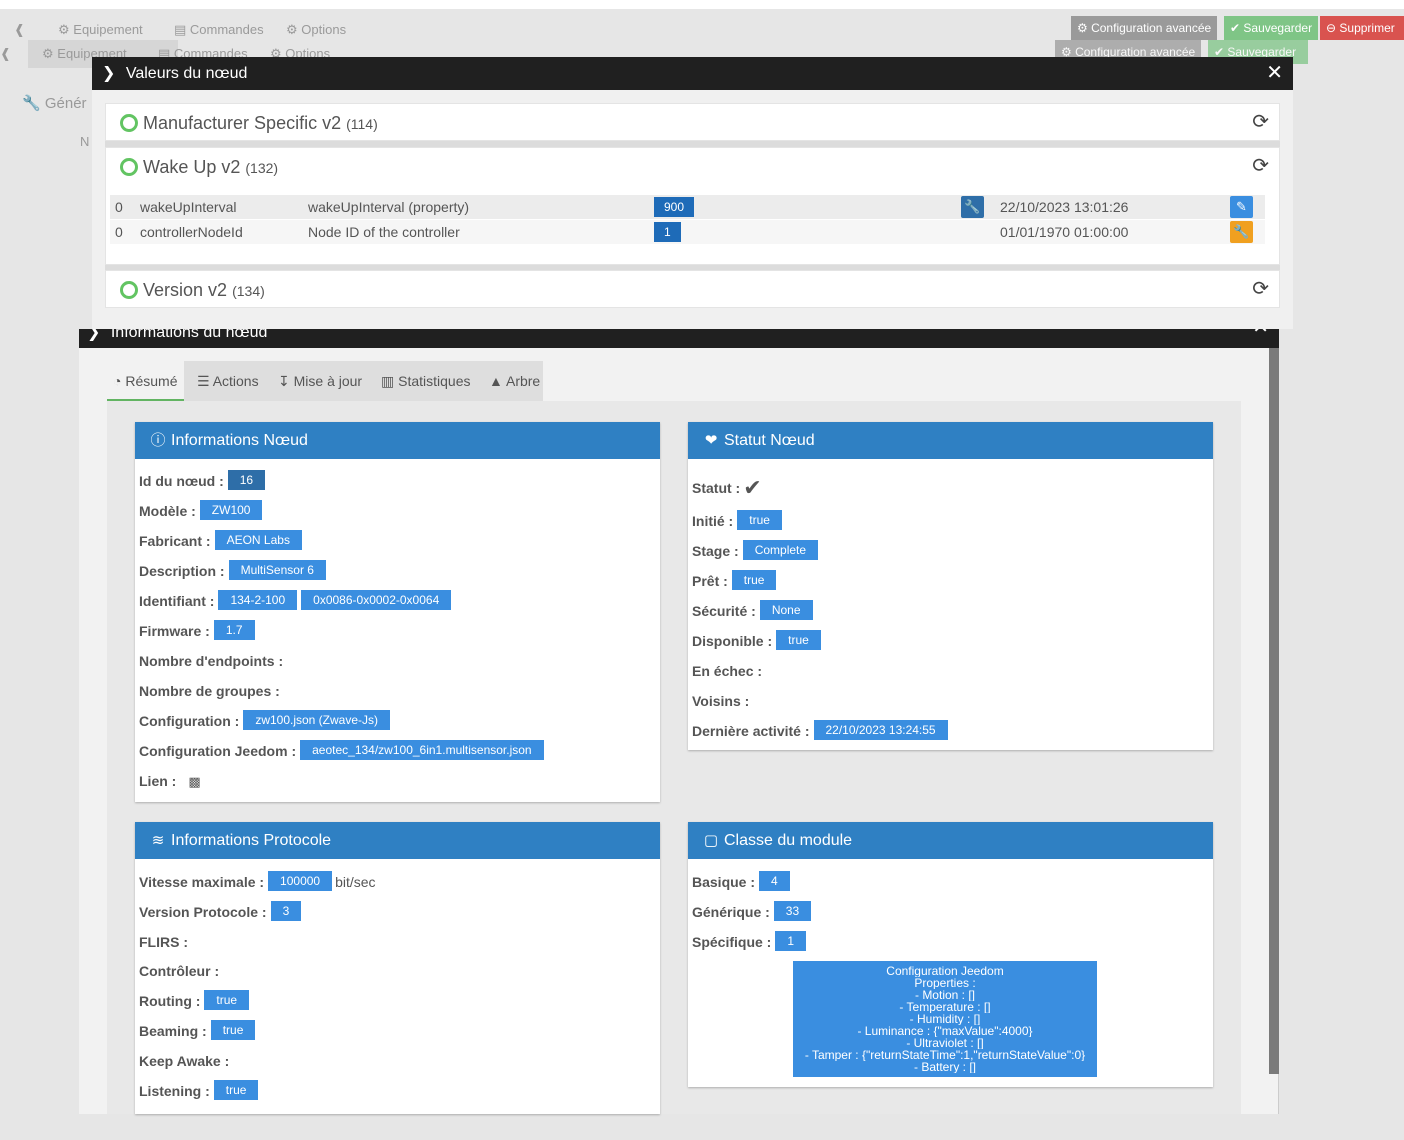  What do you see at coordinates (950, 440) in the screenshot?
I see `node-status-panel-header: ❤ Statut Nœud` at bounding box center [950, 440].